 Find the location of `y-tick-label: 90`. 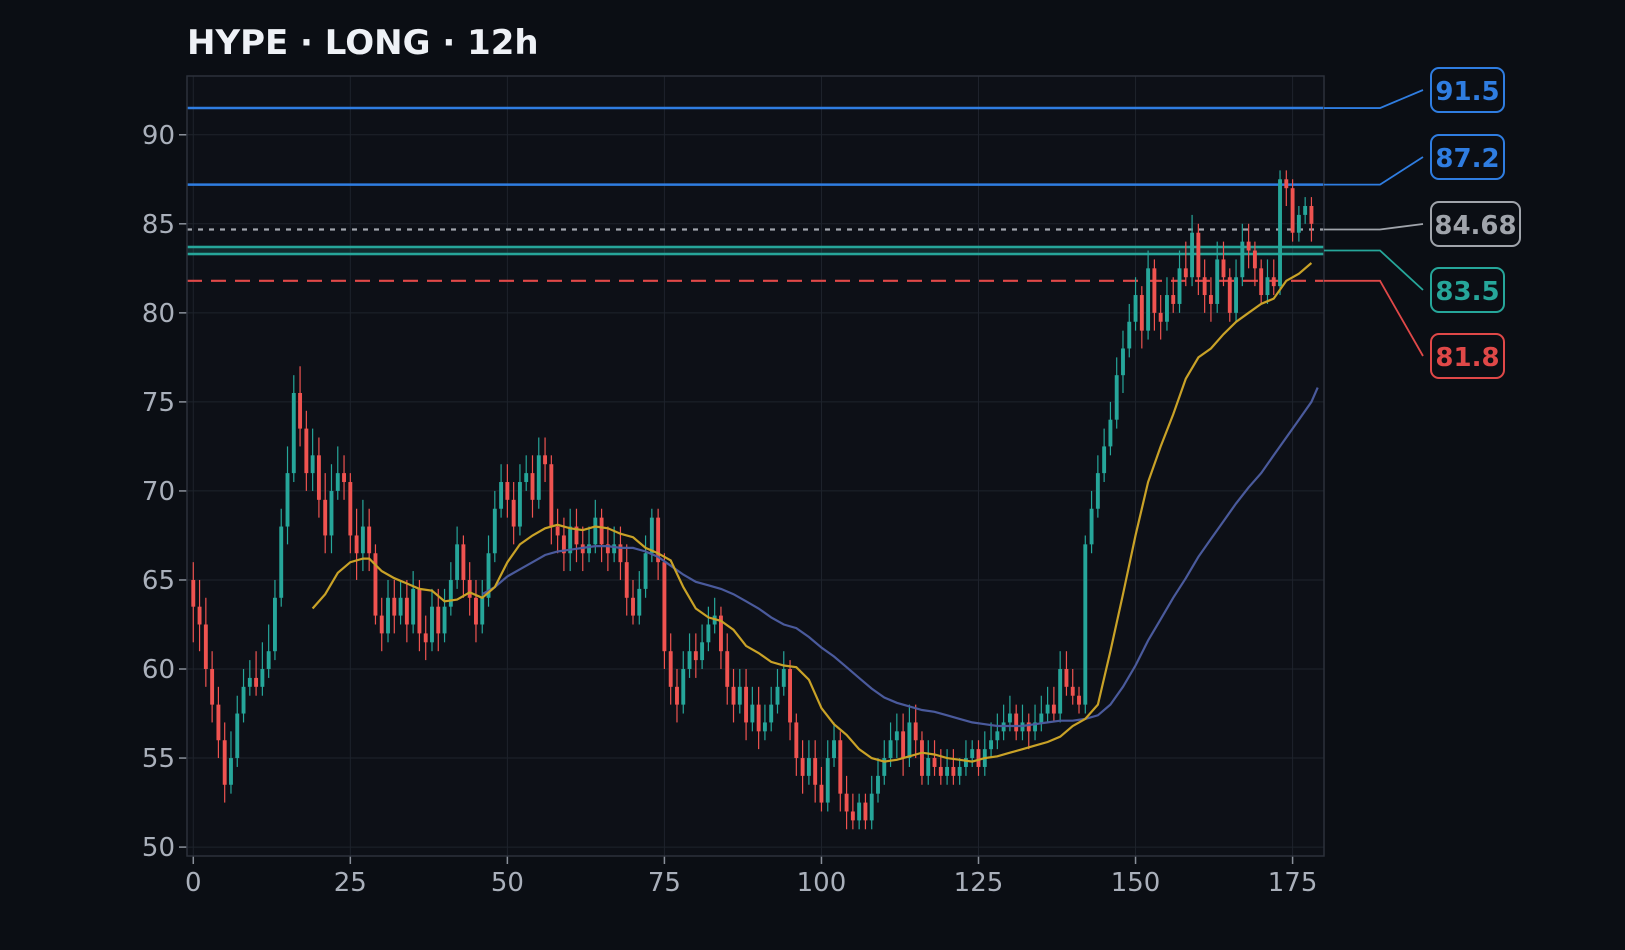

y-tick-label: 90 is located at coordinates (158, 136).